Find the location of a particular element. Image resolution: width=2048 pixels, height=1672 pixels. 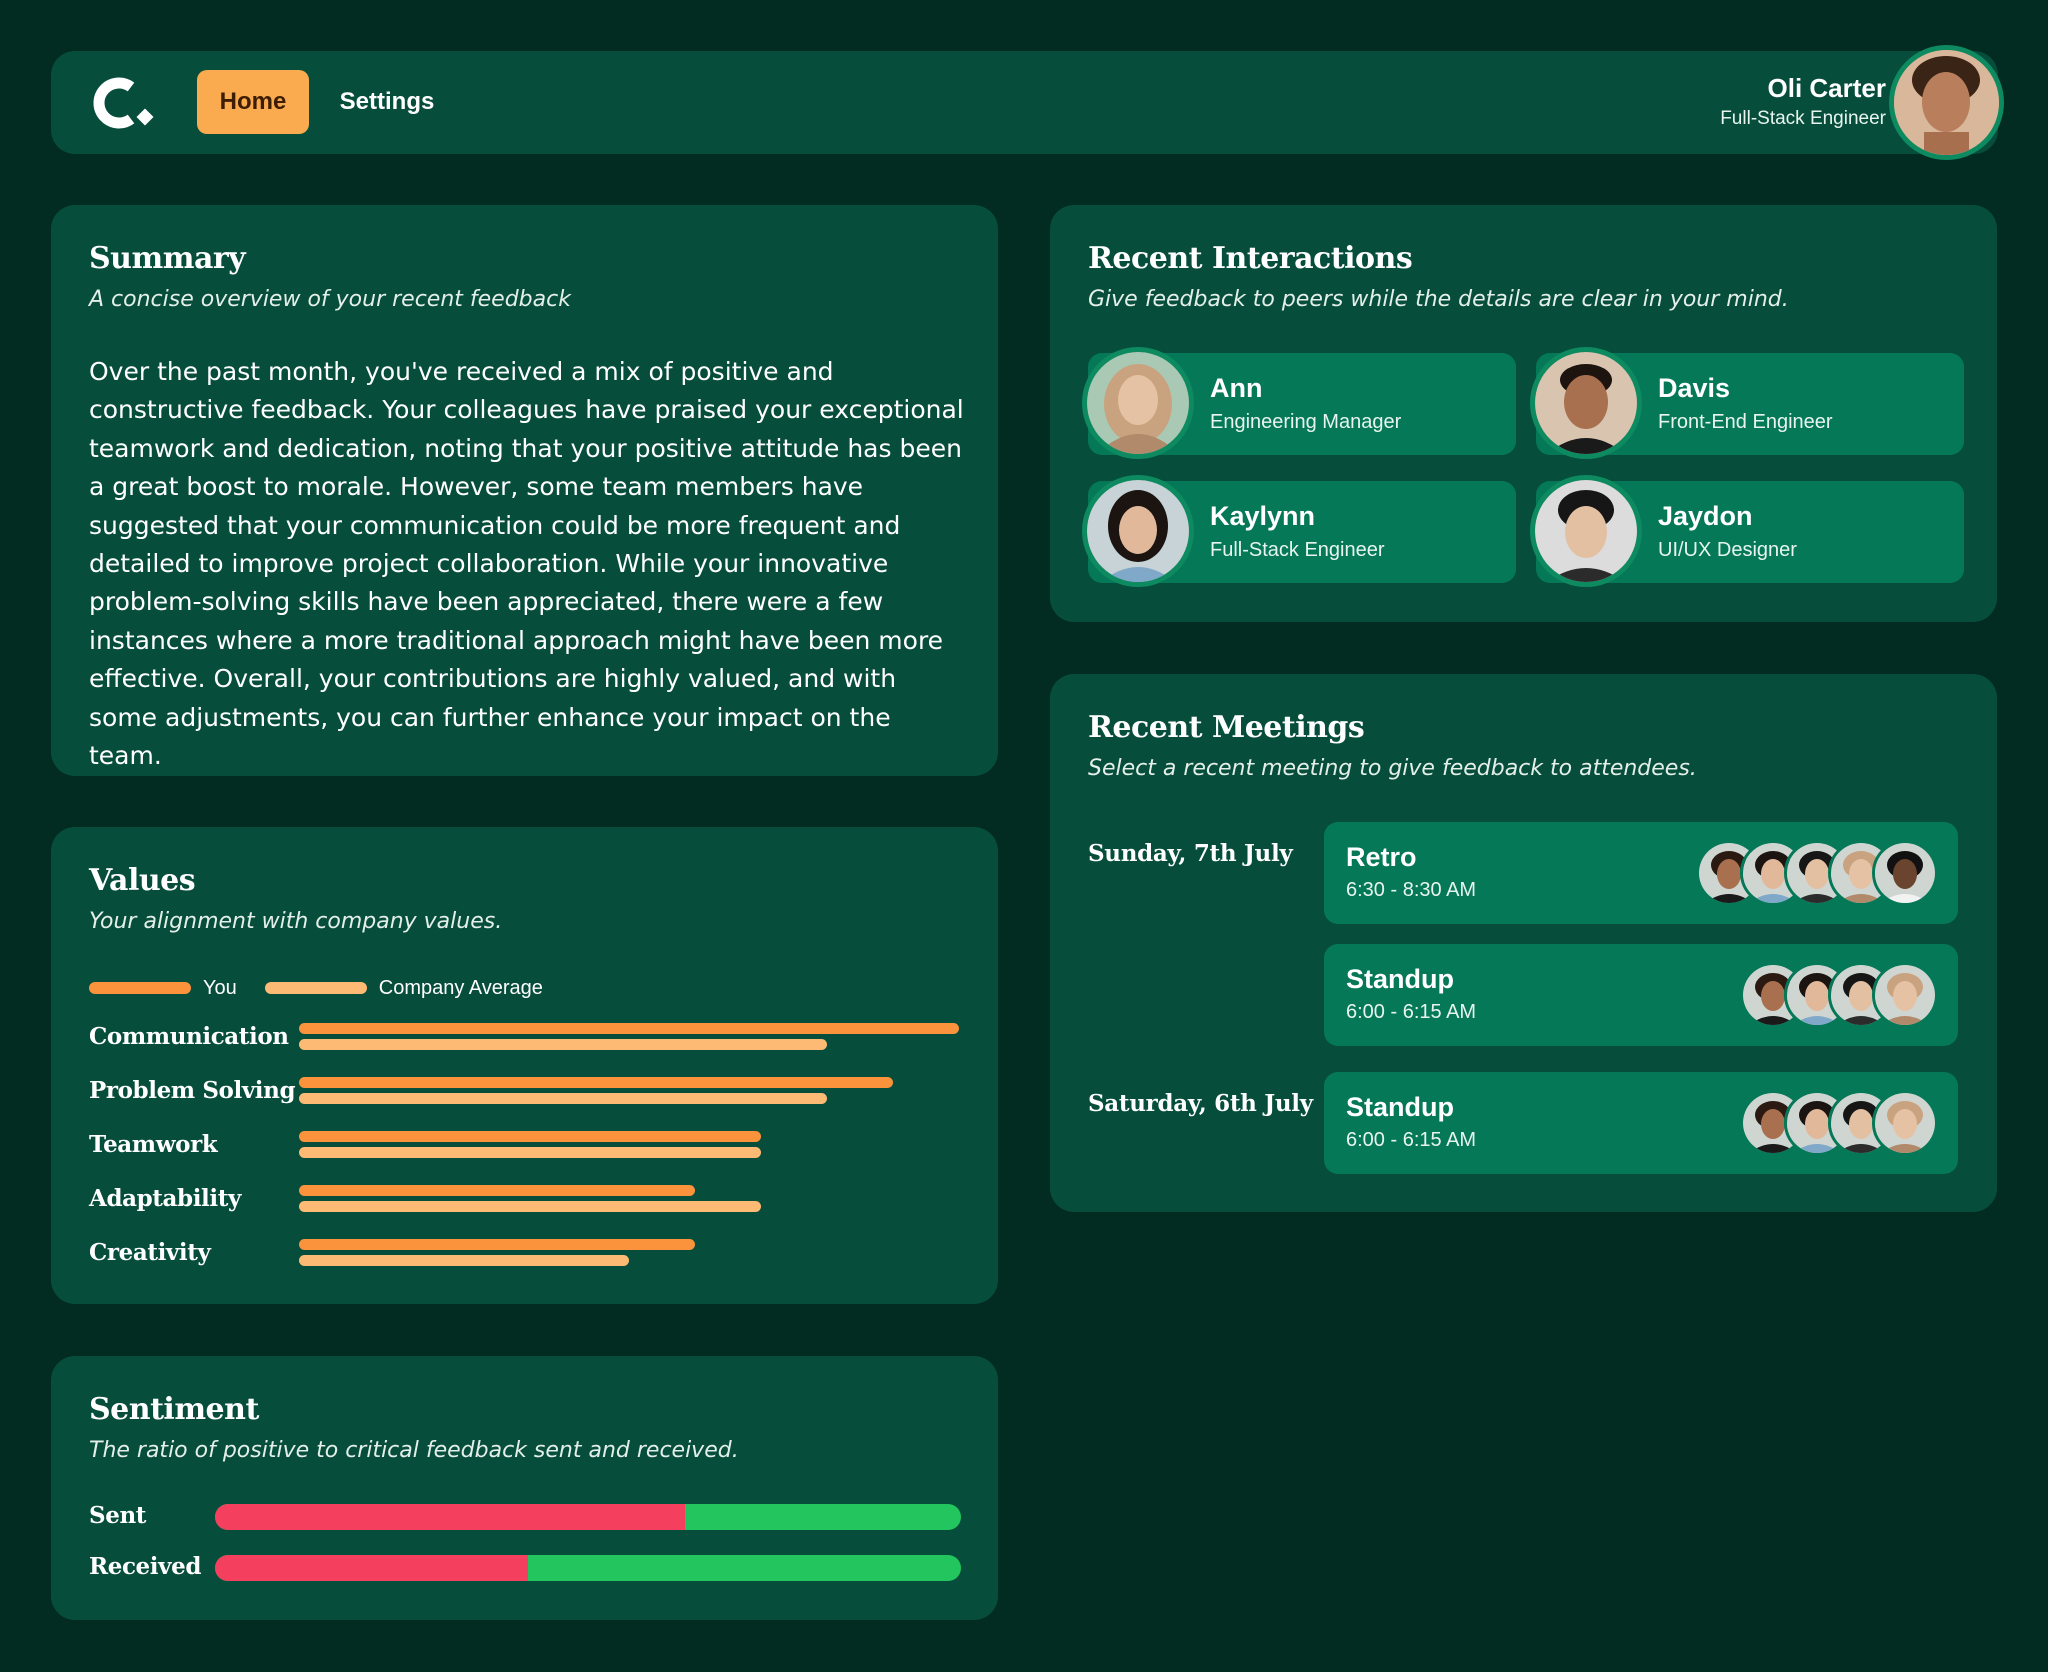

value-row: Adaptability is located at coordinates (529, 1203).